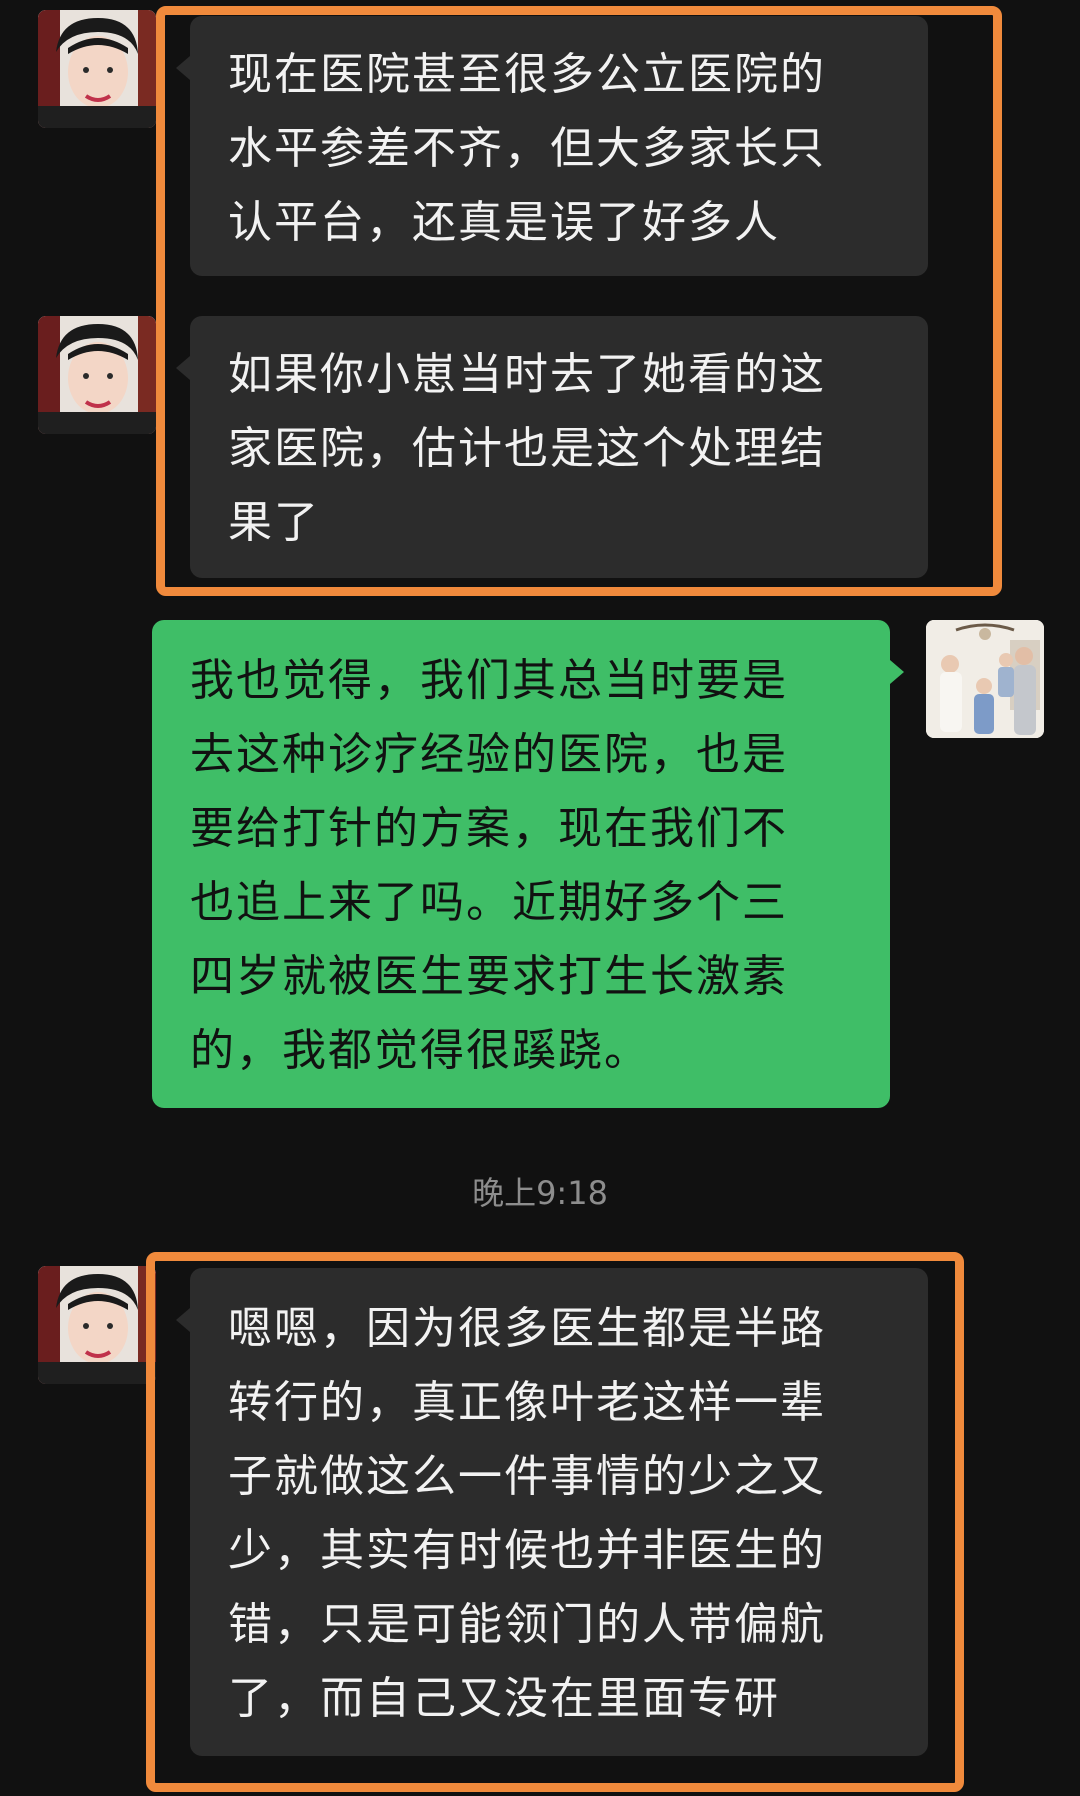 This screenshot has height=1796, width=1080. Describe the element at coordinates (527, 1476) in the screenshot. I see `message-line: 子就做这么一件事情的少之又` at that location.